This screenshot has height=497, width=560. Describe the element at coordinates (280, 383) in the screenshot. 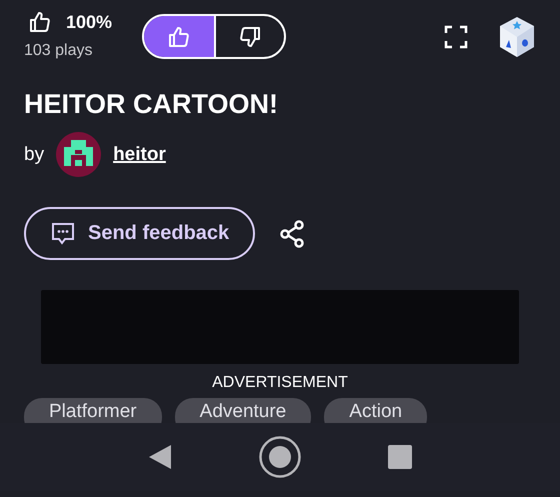

I see `advertisement-label: ADVERTISEMENT` at that location.